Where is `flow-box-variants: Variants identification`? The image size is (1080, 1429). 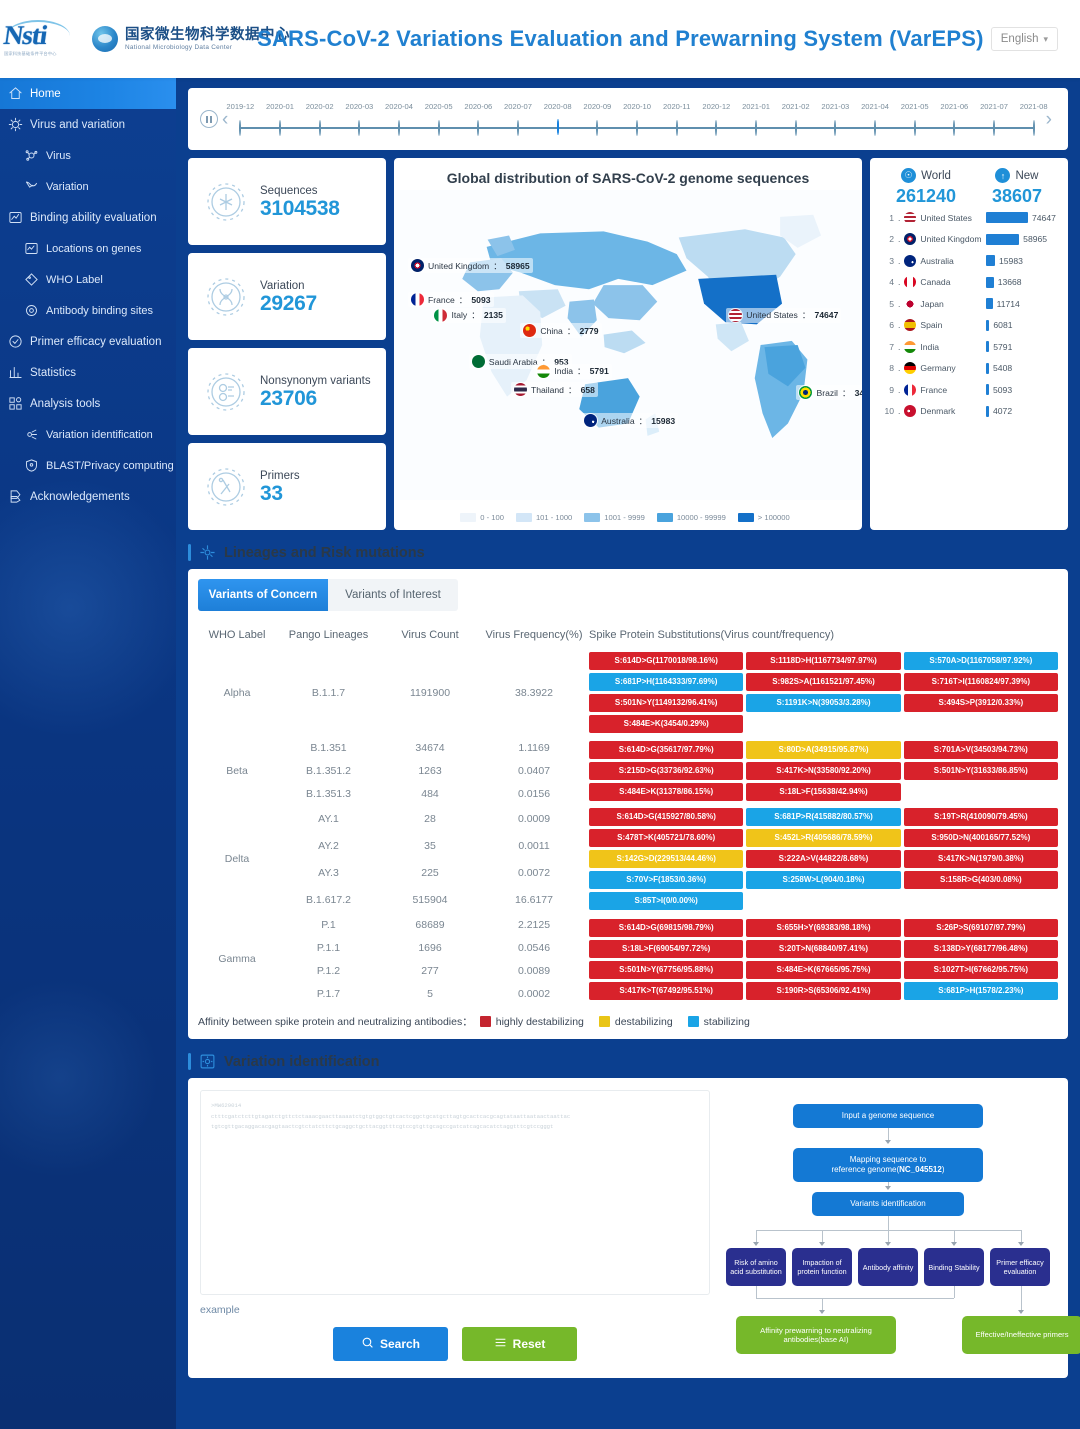
flow-box-variants: Variants identification is located at coordinates (888, 1204).